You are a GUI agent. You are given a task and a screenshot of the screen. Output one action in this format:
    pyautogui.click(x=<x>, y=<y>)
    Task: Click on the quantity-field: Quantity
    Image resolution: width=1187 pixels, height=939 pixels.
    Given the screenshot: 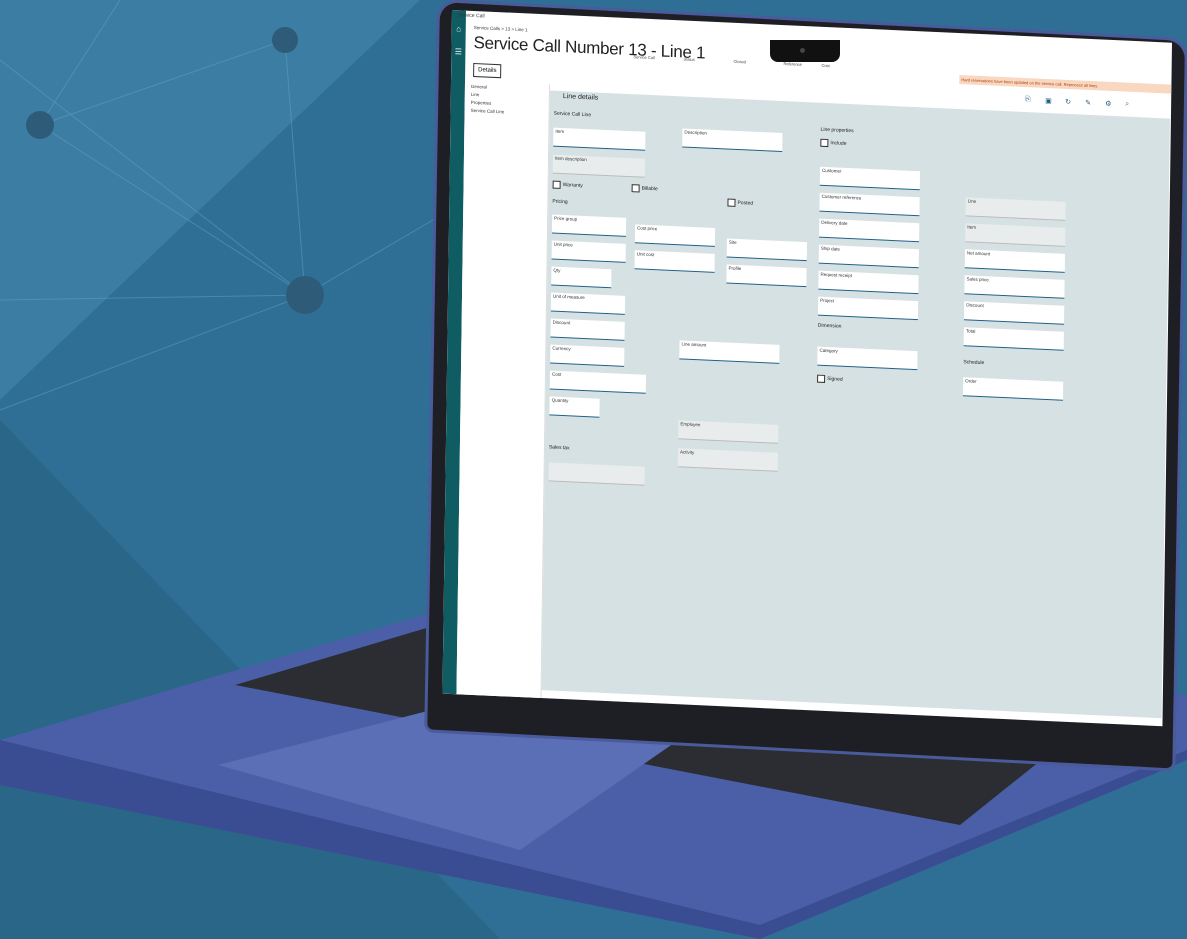 What is the action you would take?
    pyautogui.click(x=574, y=407)
    